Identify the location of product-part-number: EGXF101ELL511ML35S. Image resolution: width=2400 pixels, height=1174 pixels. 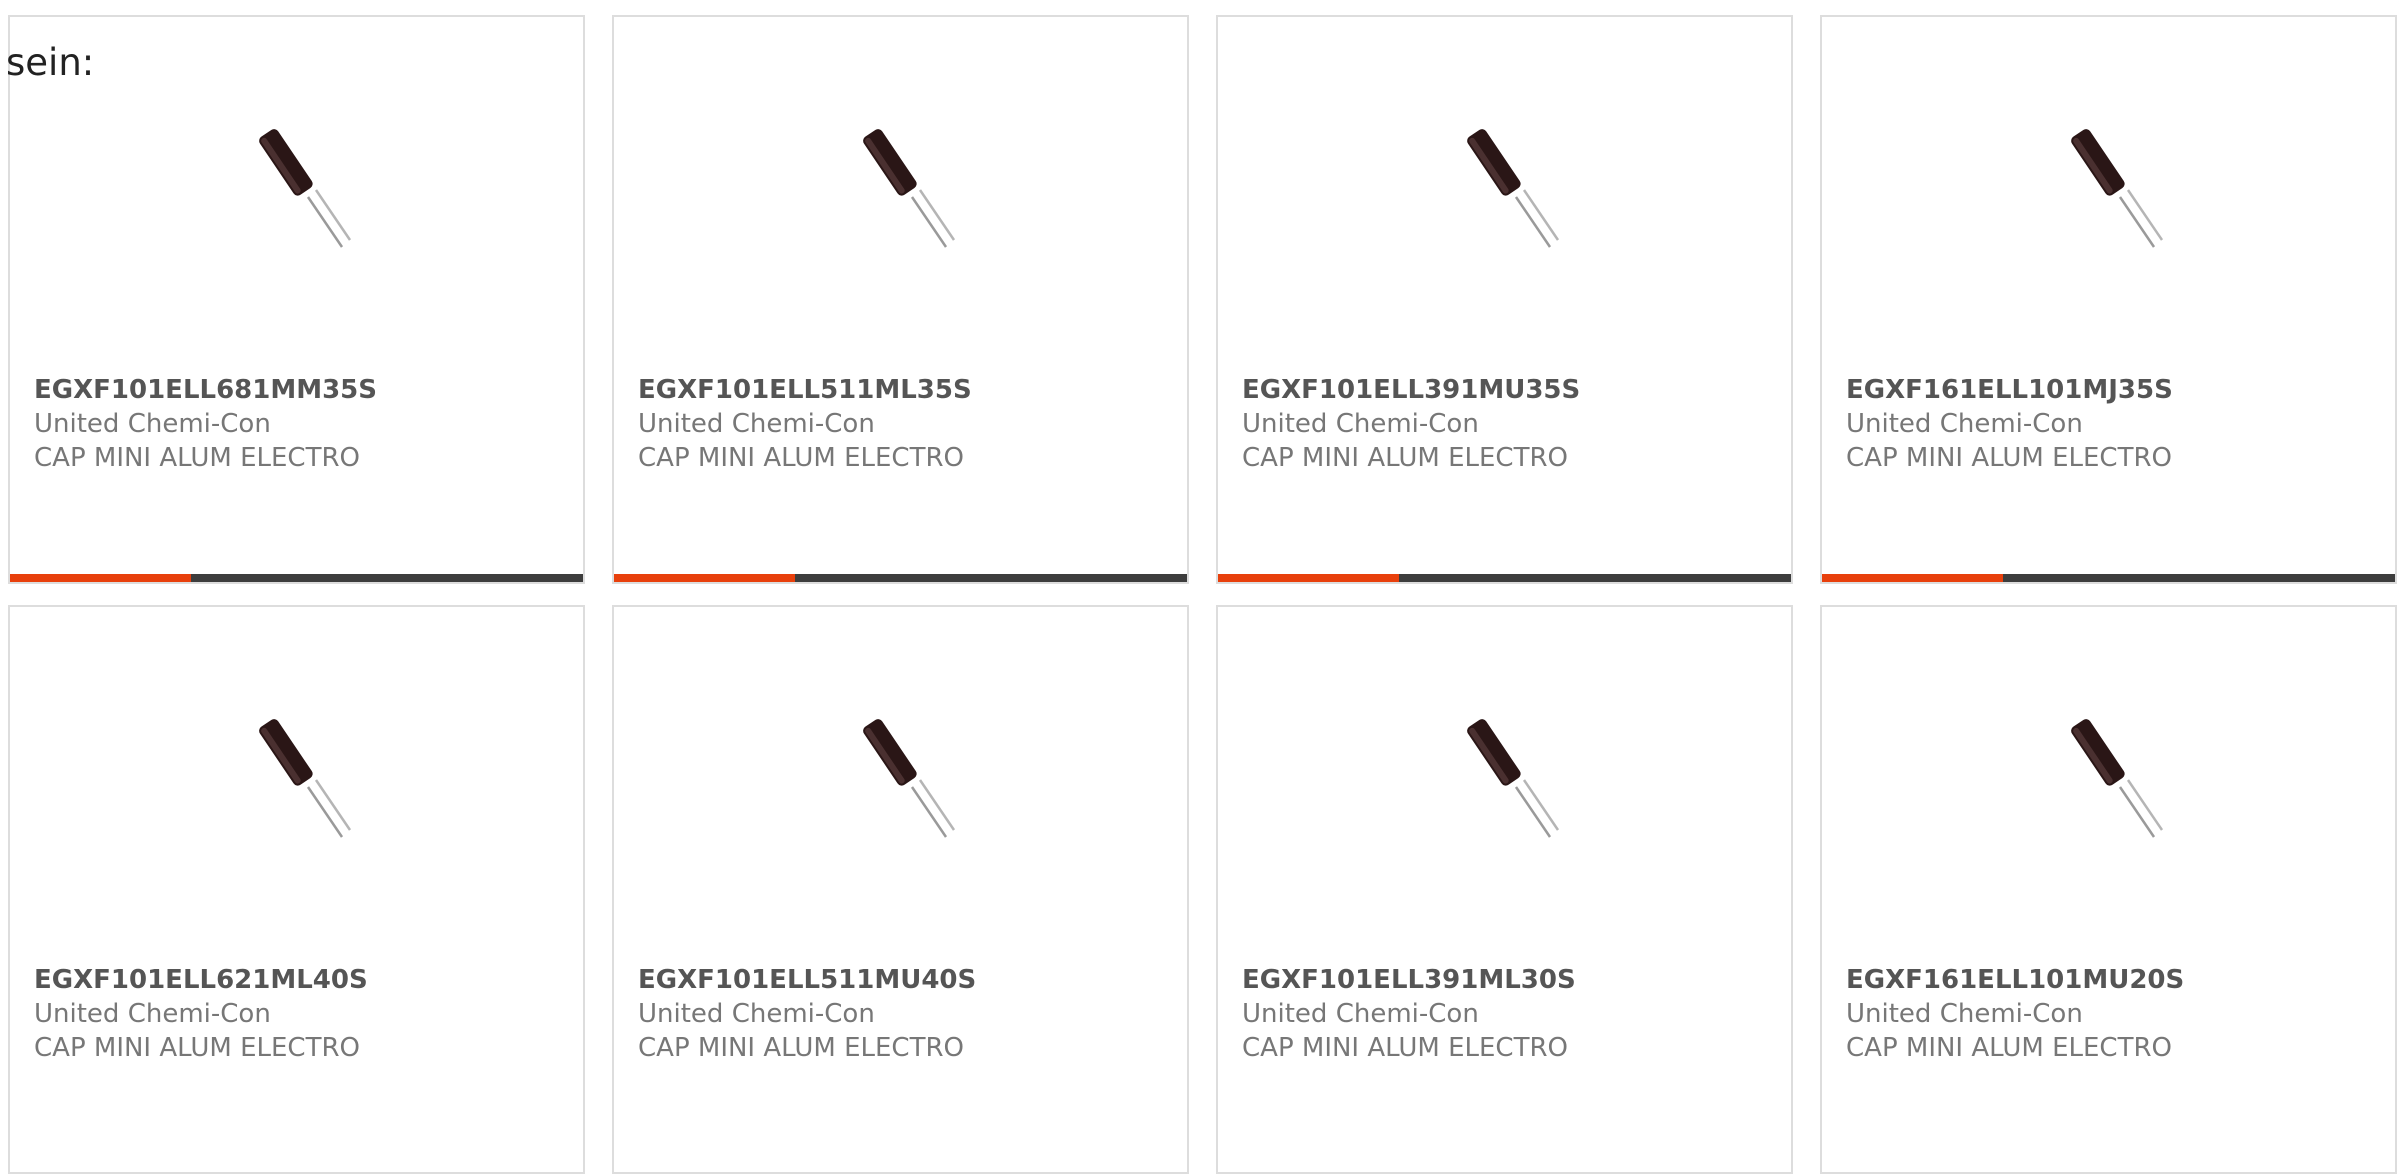
(805, 390).